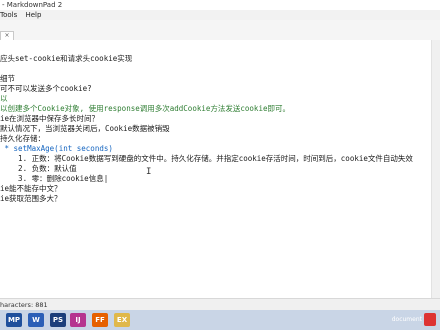 Image resolution: width=440 pixels, height=330 pixels. What do you see at coordinates (7, 35) in the screenshot?
I see `document-tab: ×` at bounding box center [7, 35].